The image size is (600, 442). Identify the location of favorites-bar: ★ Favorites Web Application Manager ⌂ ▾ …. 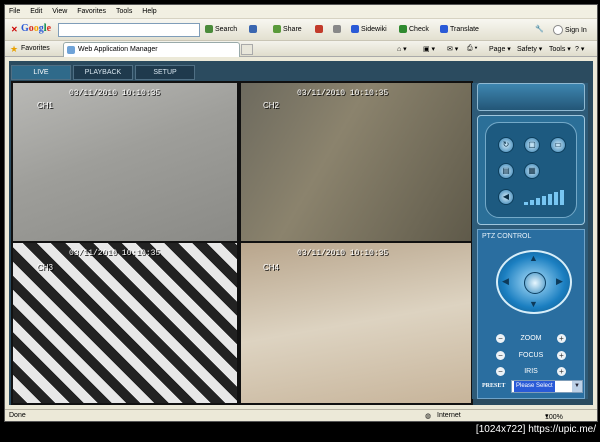
(301, 49).